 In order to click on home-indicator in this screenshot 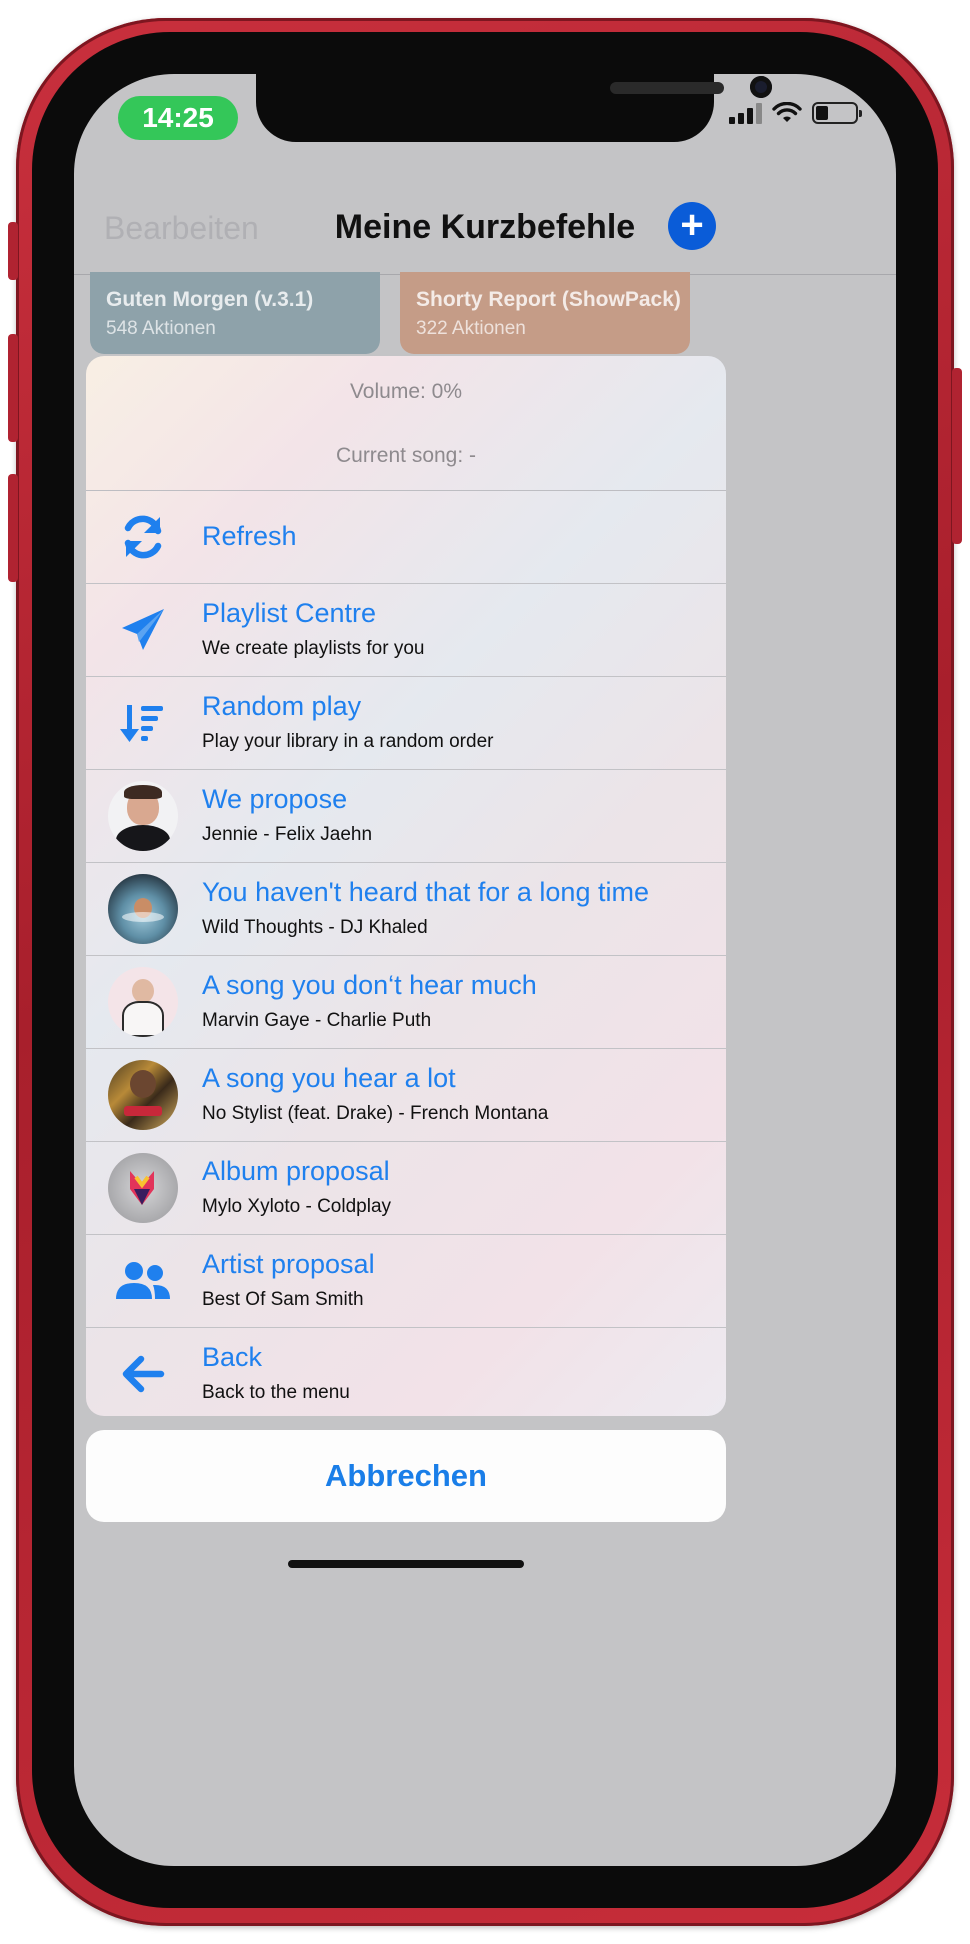, I will do `click(406, 1564)`.